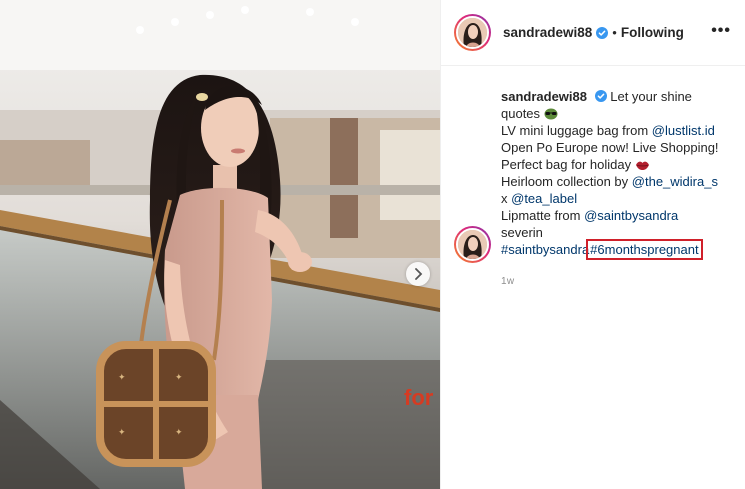 The width and height of the screenshot is (745, 489). I want to click on profile-picture, so click(472, 32).